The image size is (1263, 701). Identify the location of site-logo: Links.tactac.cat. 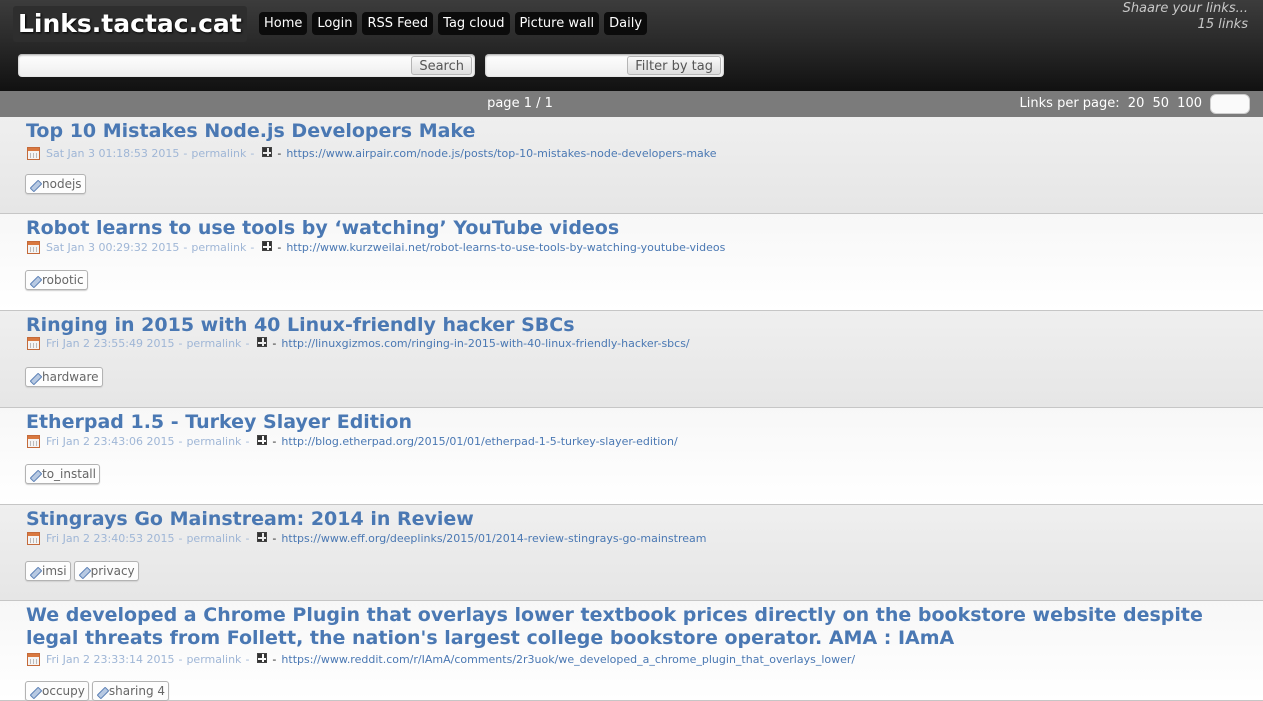
(130, 24).